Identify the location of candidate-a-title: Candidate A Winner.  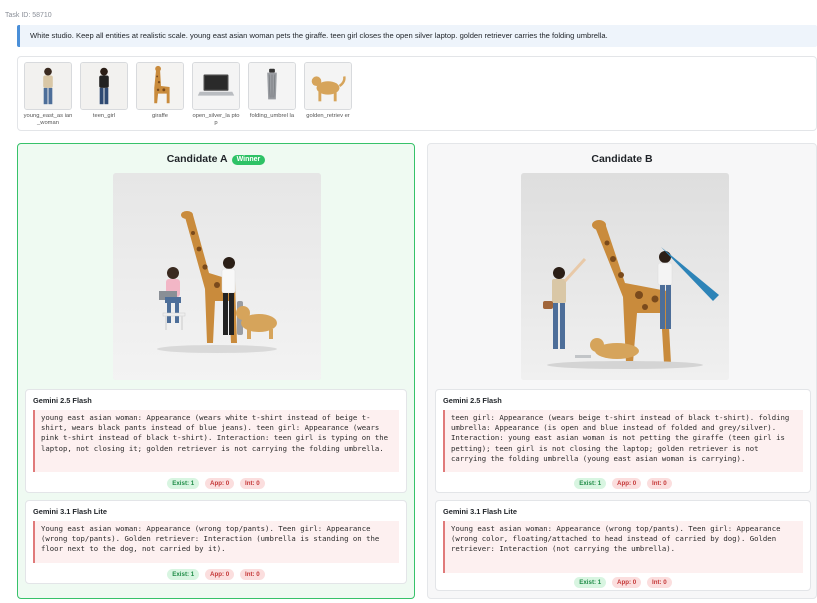
(216, 159).